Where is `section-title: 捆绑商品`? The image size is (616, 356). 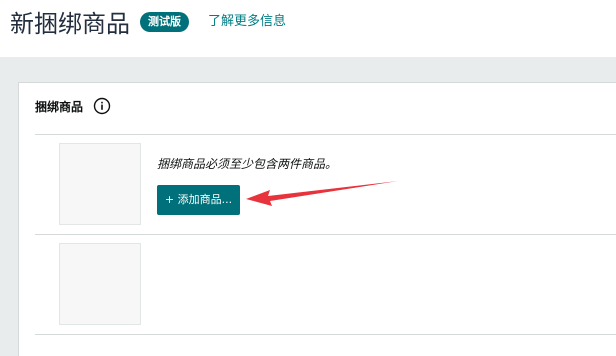 section-title: 捆绑商品 is located at coordinates (59, 107).